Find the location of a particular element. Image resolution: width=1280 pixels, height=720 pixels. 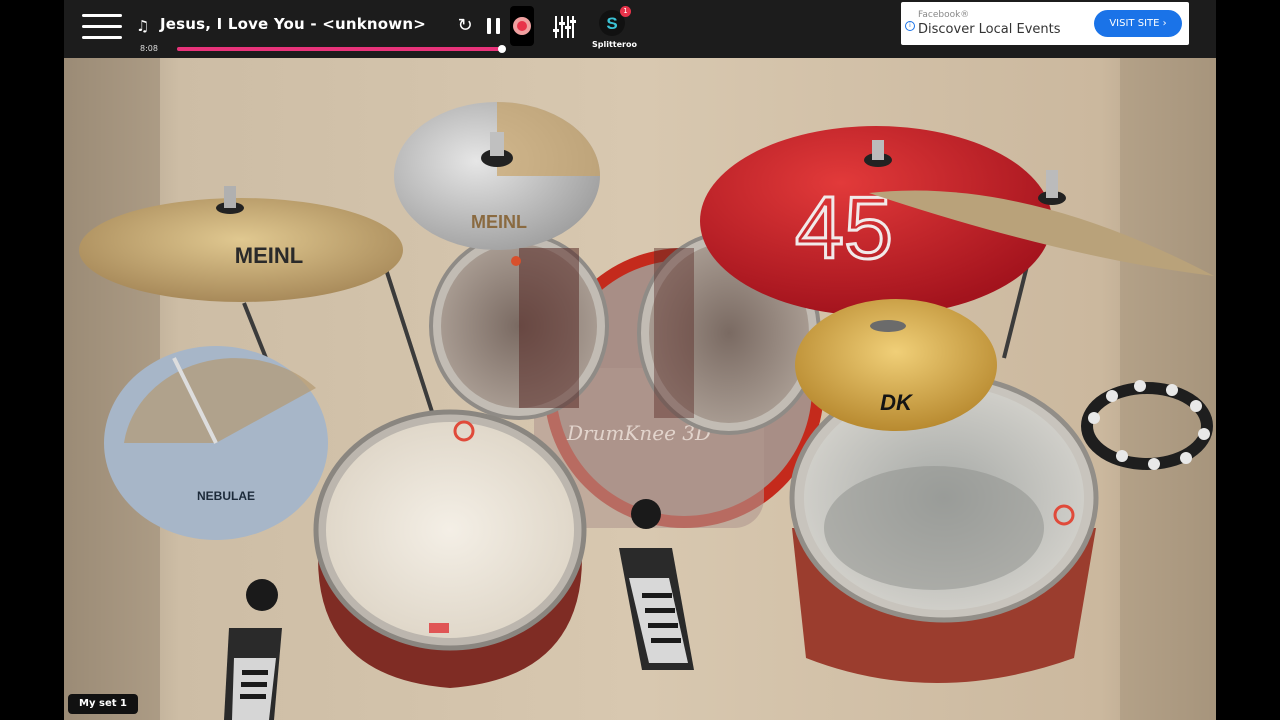

mixer-icon is located at coordinates (564, 27).